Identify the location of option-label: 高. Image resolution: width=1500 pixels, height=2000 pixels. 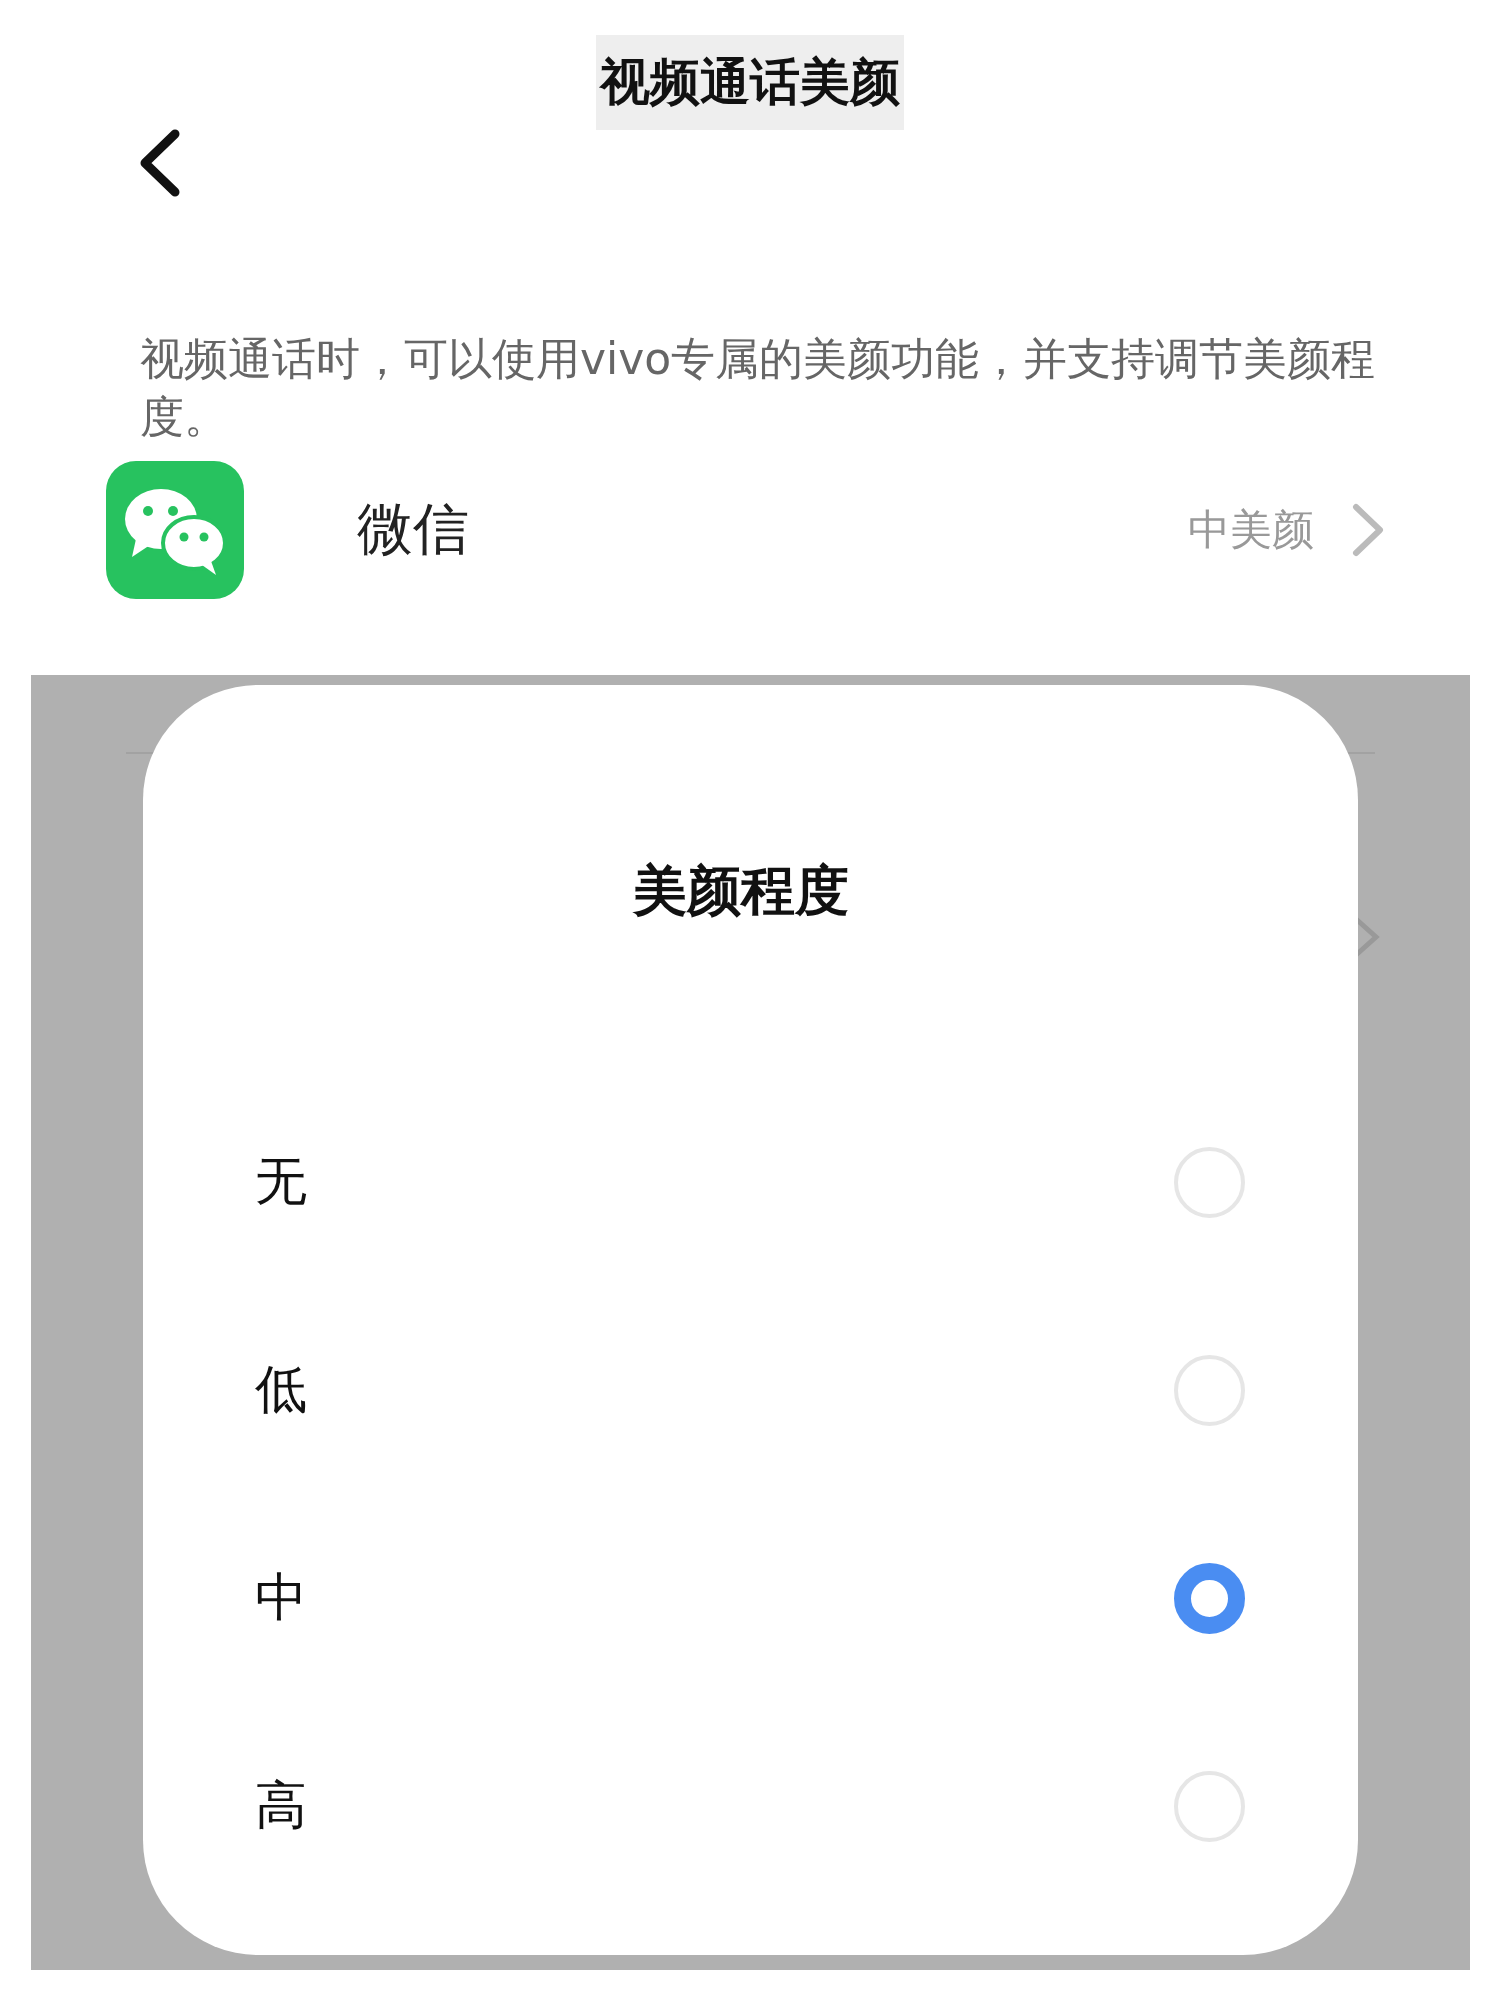
(281, 1805).